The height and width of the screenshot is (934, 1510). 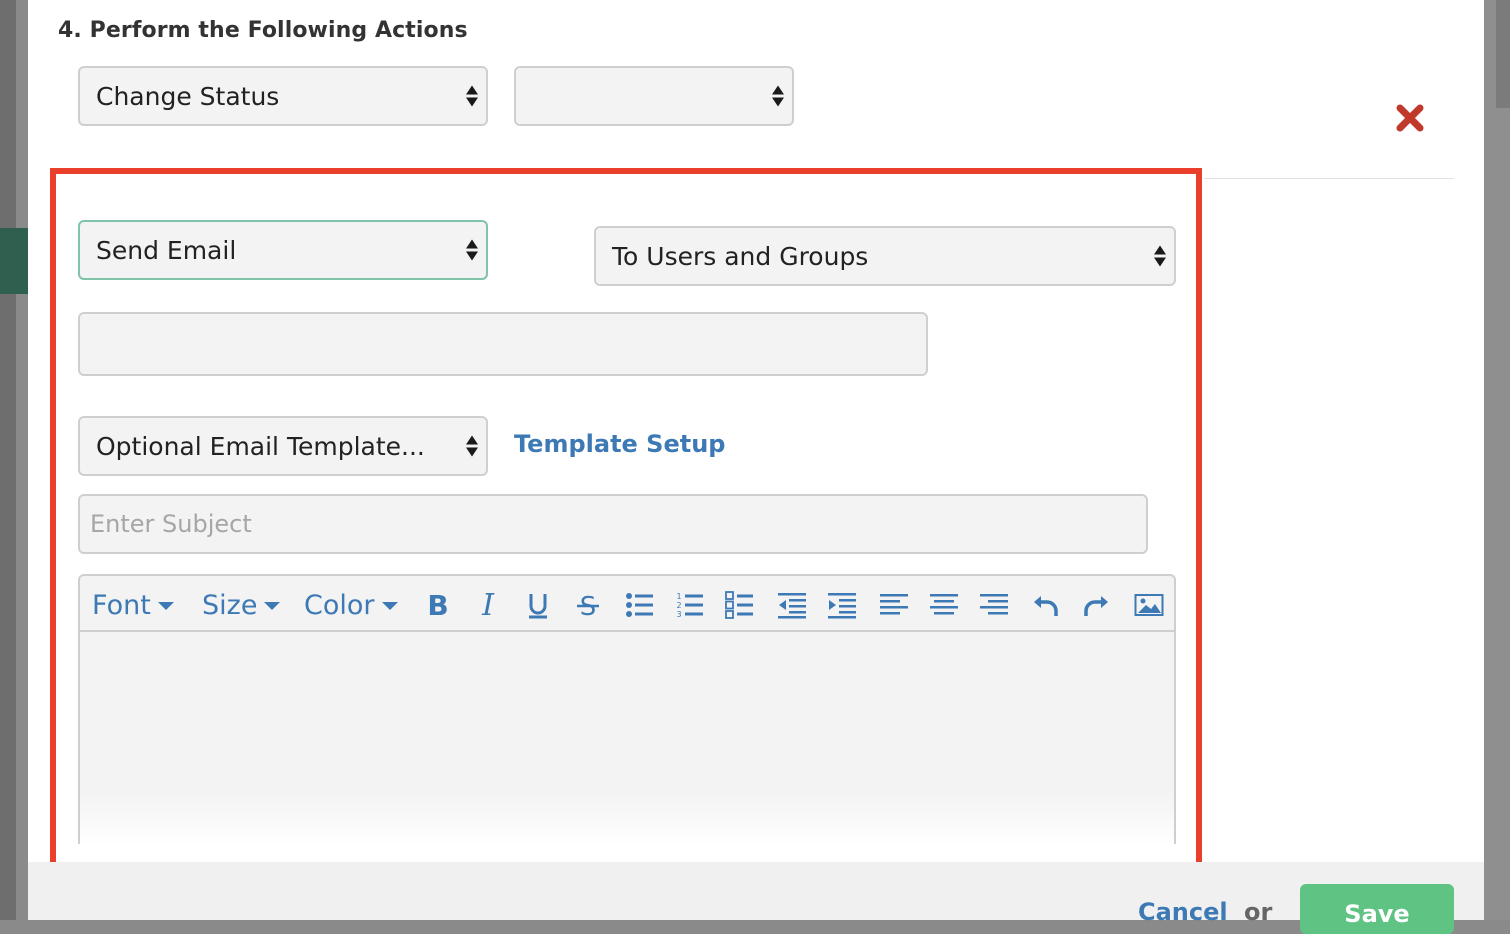 I want to click on svg-text: I, so click(x=488, y=605).